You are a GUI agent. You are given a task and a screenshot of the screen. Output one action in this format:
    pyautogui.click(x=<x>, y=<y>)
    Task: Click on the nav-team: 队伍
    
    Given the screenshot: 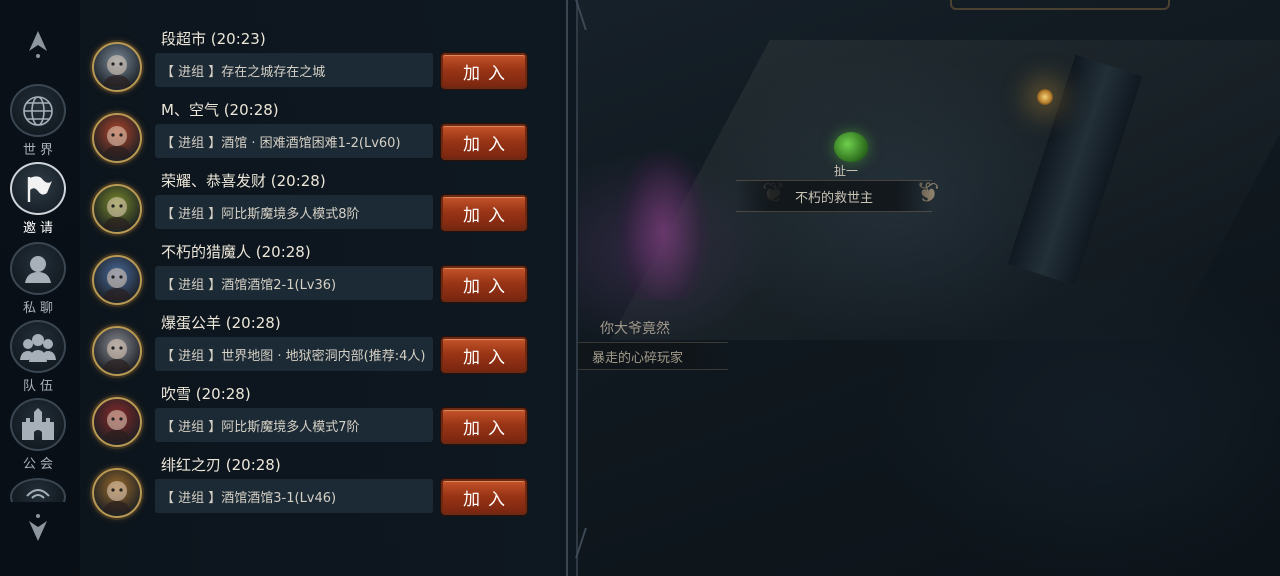 What is the action you would take?
    pyautogui.click(x=38, y=357)
    